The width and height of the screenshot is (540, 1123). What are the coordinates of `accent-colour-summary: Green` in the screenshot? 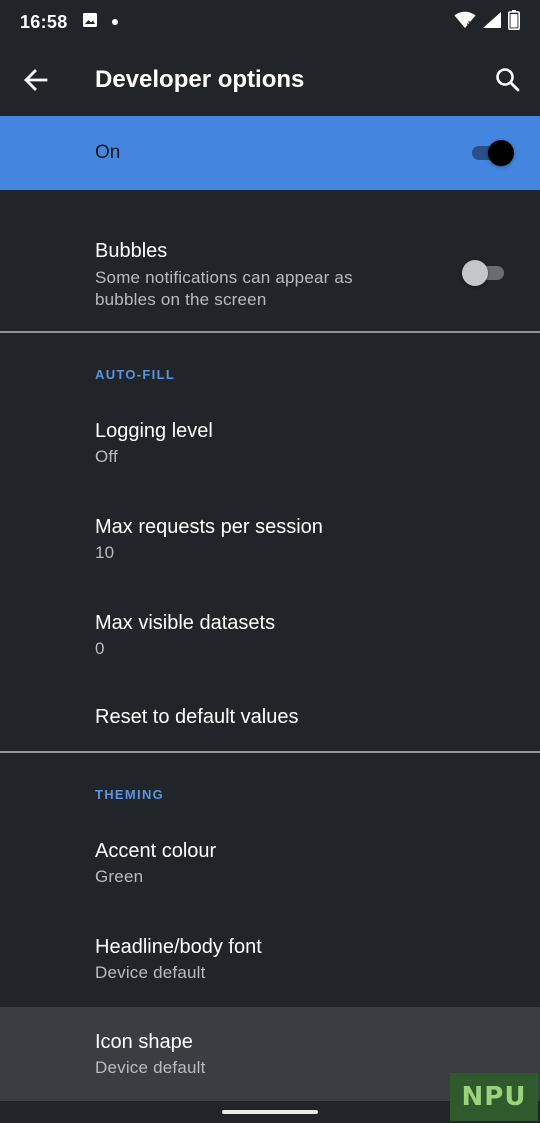 It's located at (119, 876).